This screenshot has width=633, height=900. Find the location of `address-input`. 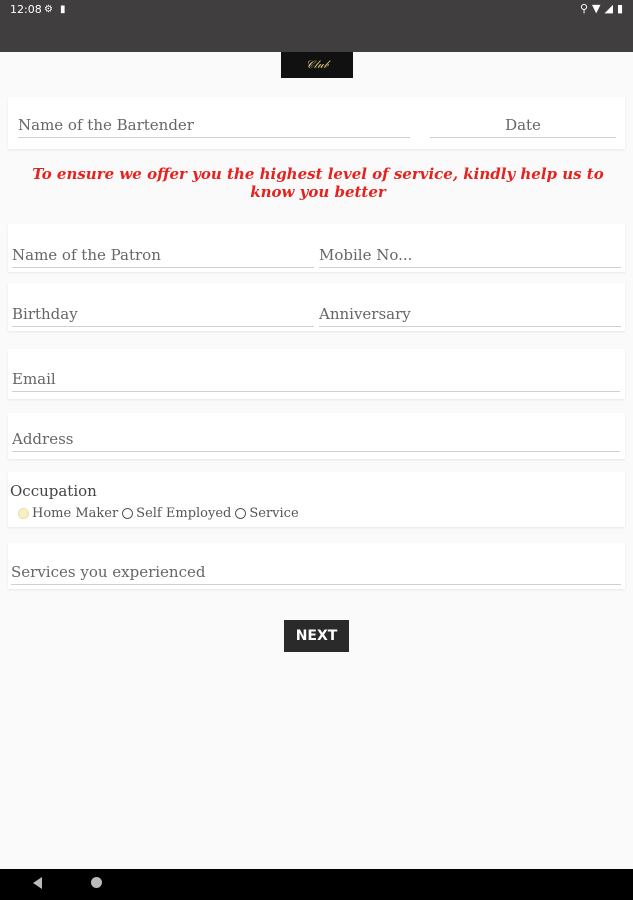

address-input is located at coordinates (316, 439).